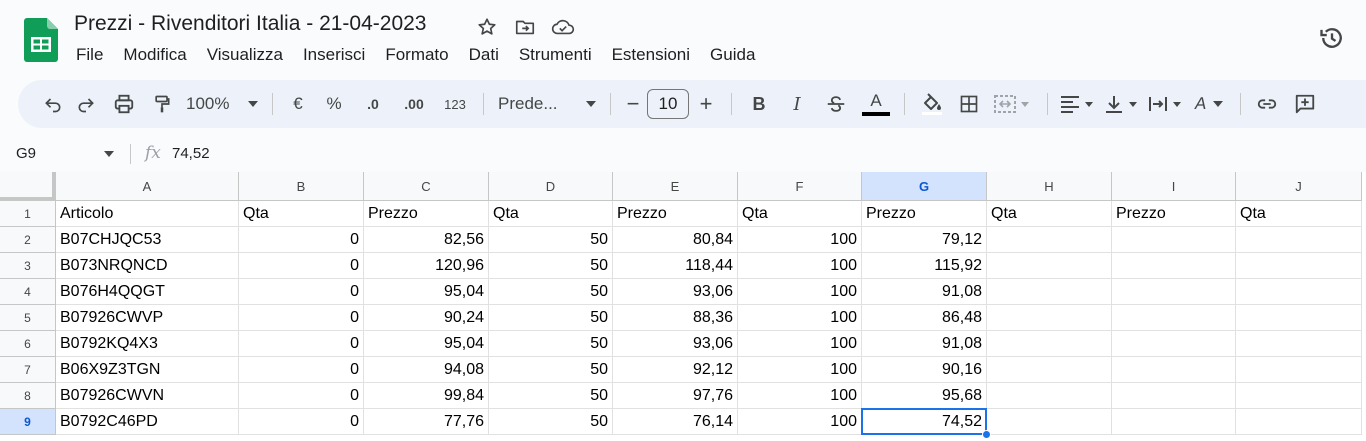  I want to click on cell-h5, so click(1049, 318).